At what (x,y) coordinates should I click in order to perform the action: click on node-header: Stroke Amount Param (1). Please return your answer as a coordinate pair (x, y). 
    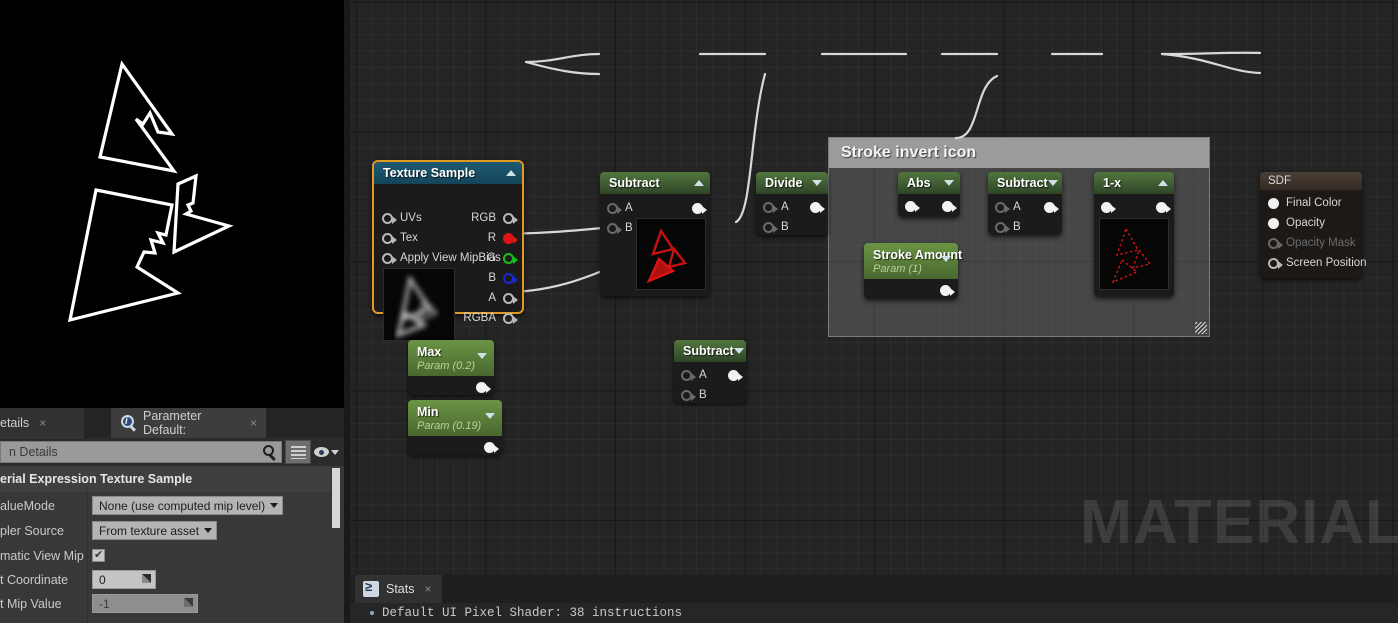
    Looking at the image, I should click on (913, 261).